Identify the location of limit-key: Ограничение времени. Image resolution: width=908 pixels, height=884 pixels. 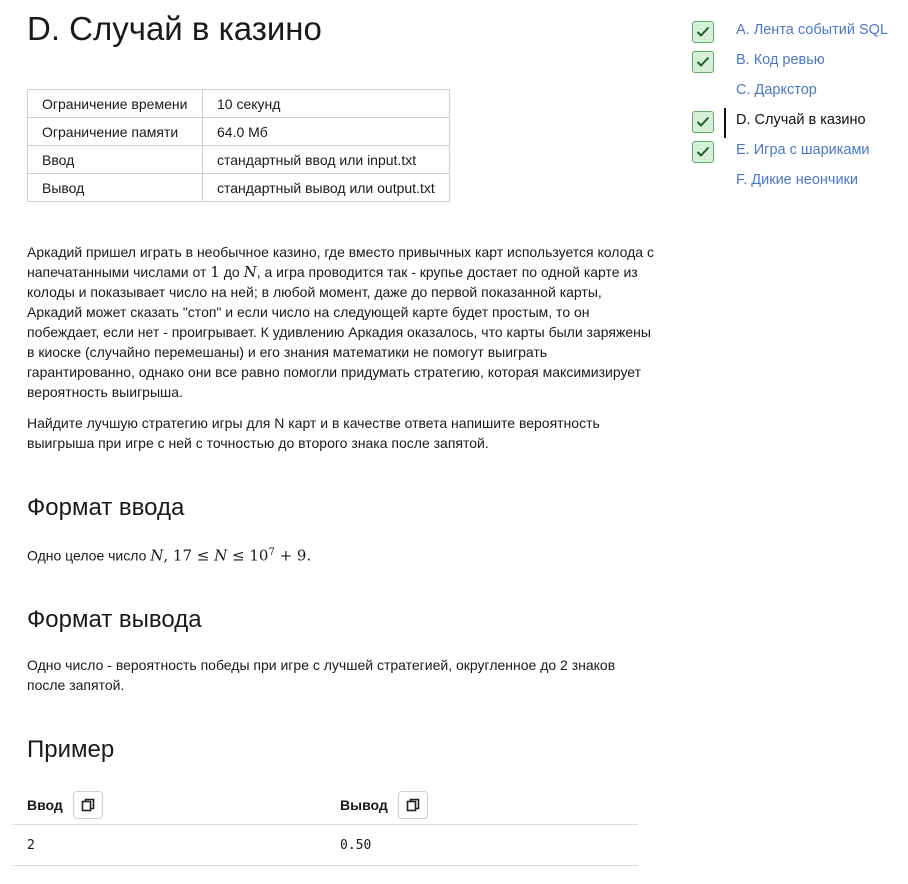
(115, 103).